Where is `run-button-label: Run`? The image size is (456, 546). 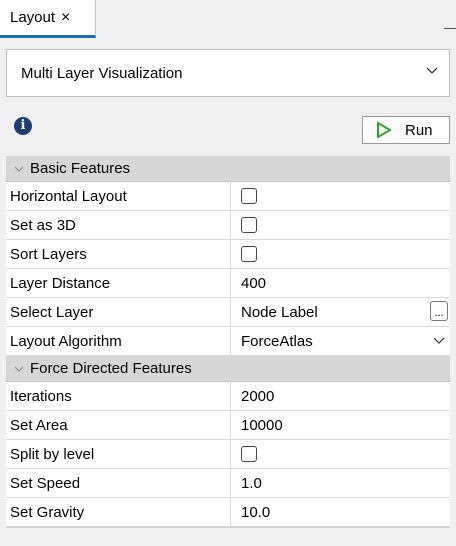
run-button-label: Run is located at coordinates (419, 130).